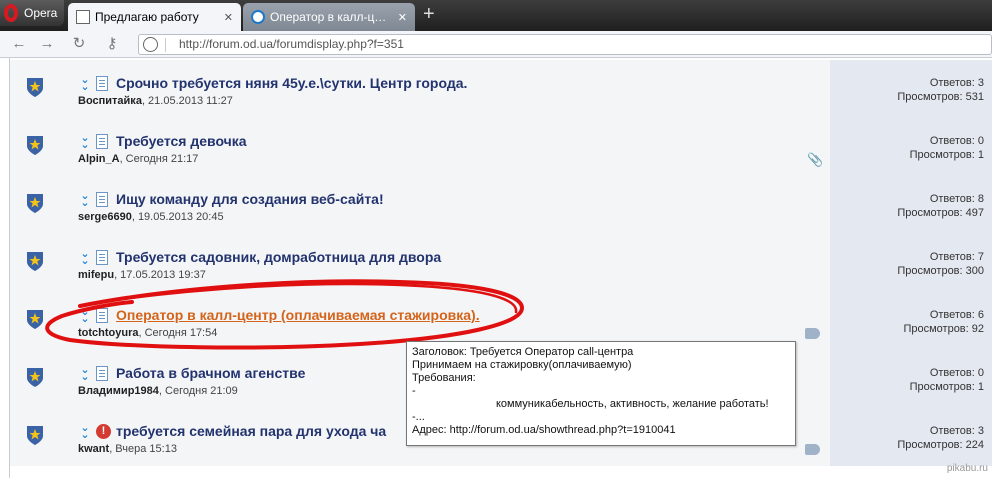 This screenshot has height=478, width=992. I want to click on thread-meta: Владимир1984, Сегодня 21:09, so click(158, 391).